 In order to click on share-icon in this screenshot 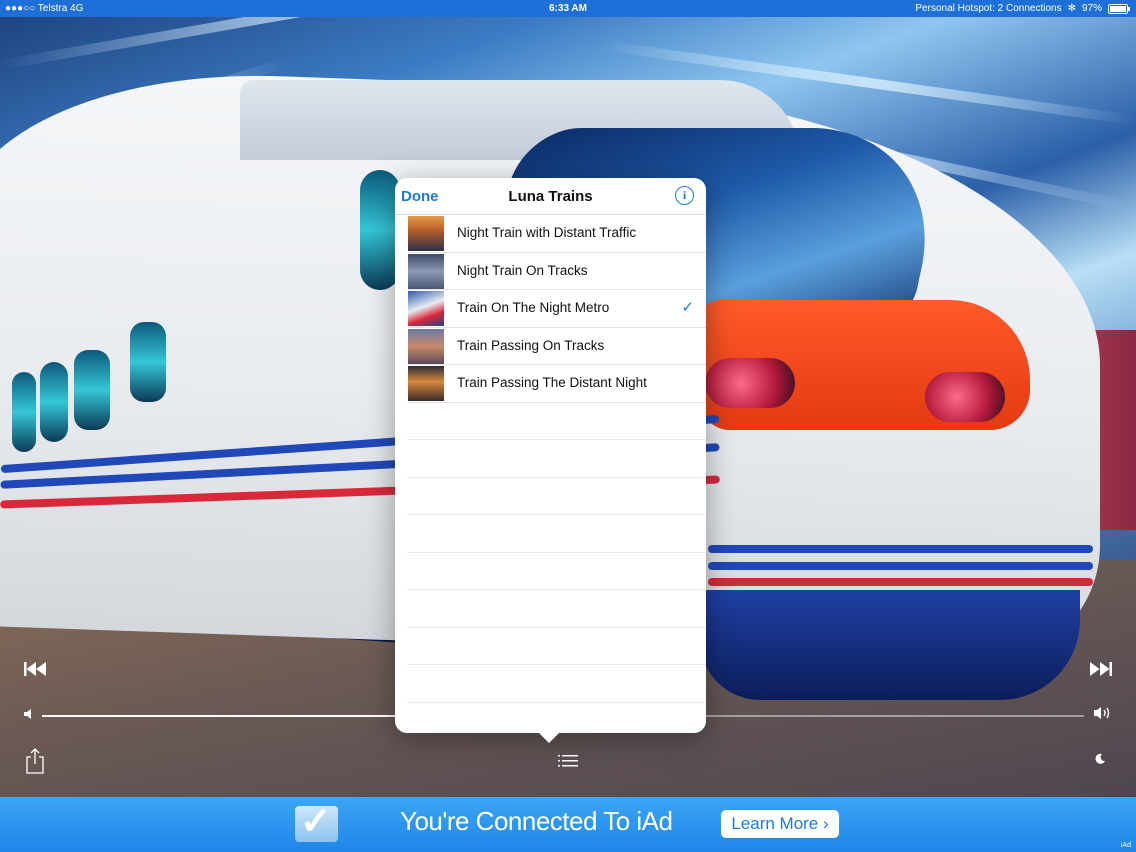, I will do `click(35, 761)`.